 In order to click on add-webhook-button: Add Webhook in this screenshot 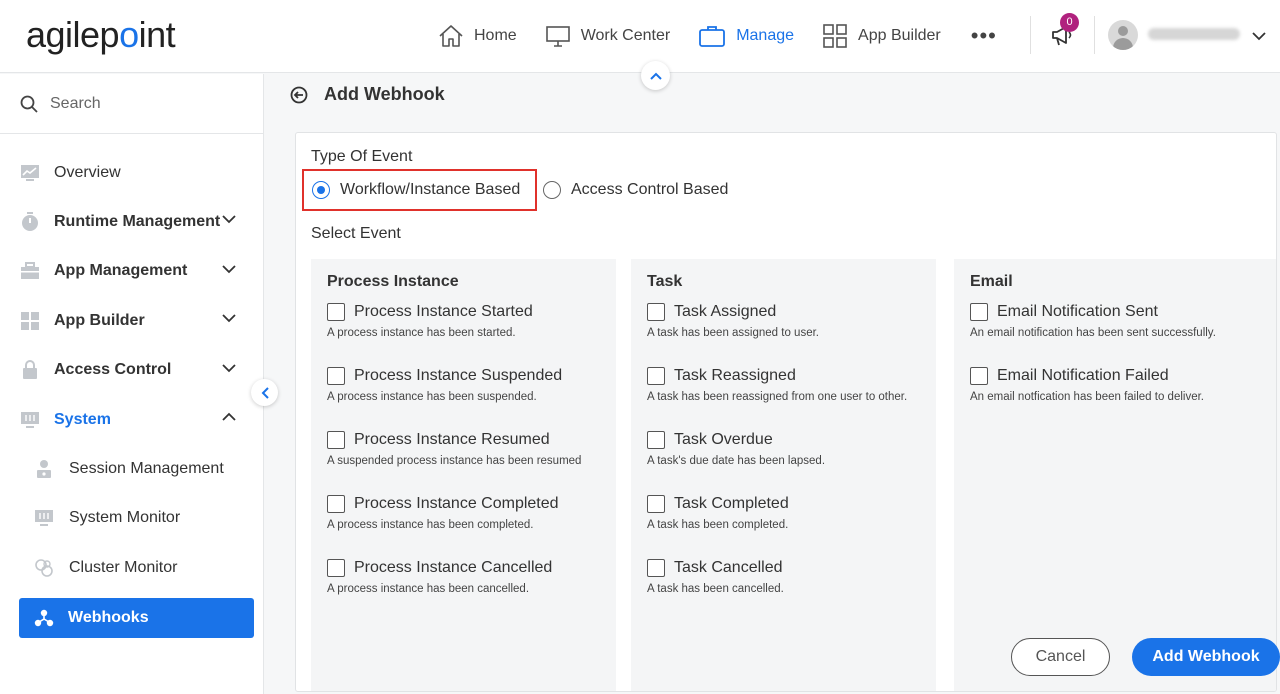, I will do `click(1206, 657)`.